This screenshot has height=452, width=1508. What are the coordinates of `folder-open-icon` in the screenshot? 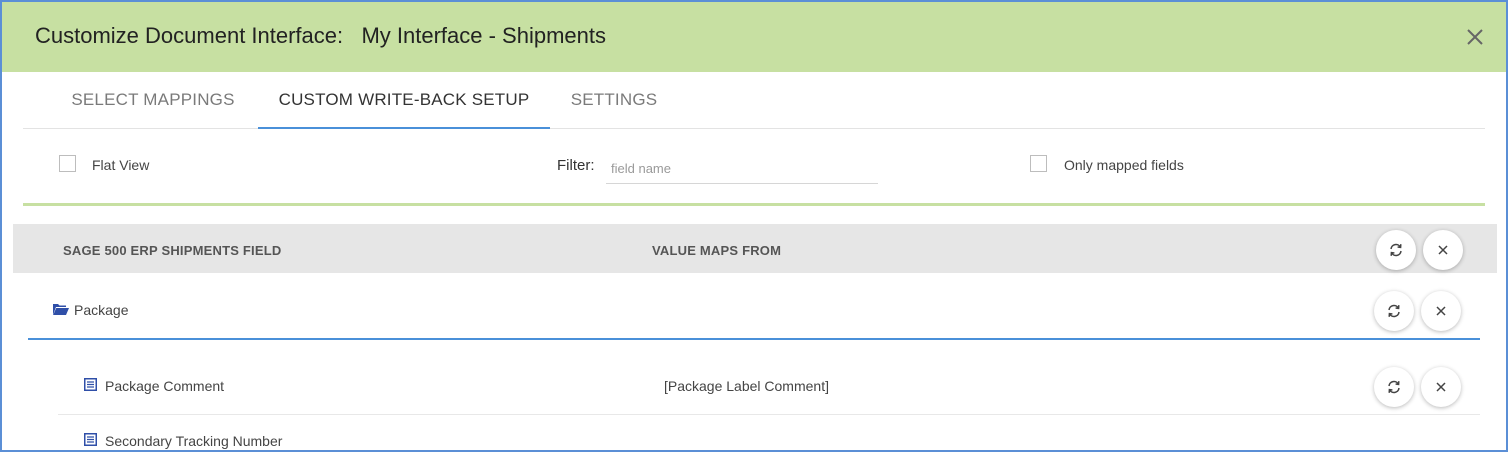 It's located at (61, 309).